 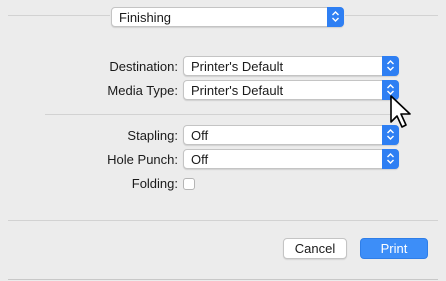 I want to click on destination-value: Printer's Default, so click(x=237, y=66).